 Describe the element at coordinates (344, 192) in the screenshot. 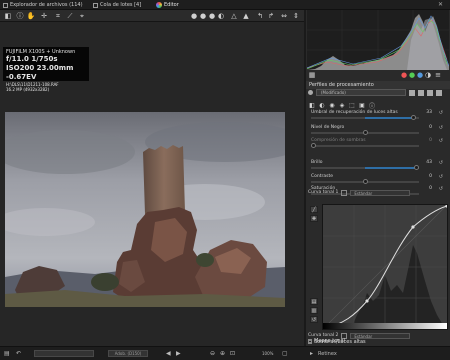

I see `curve1-edit-icon` at that location.